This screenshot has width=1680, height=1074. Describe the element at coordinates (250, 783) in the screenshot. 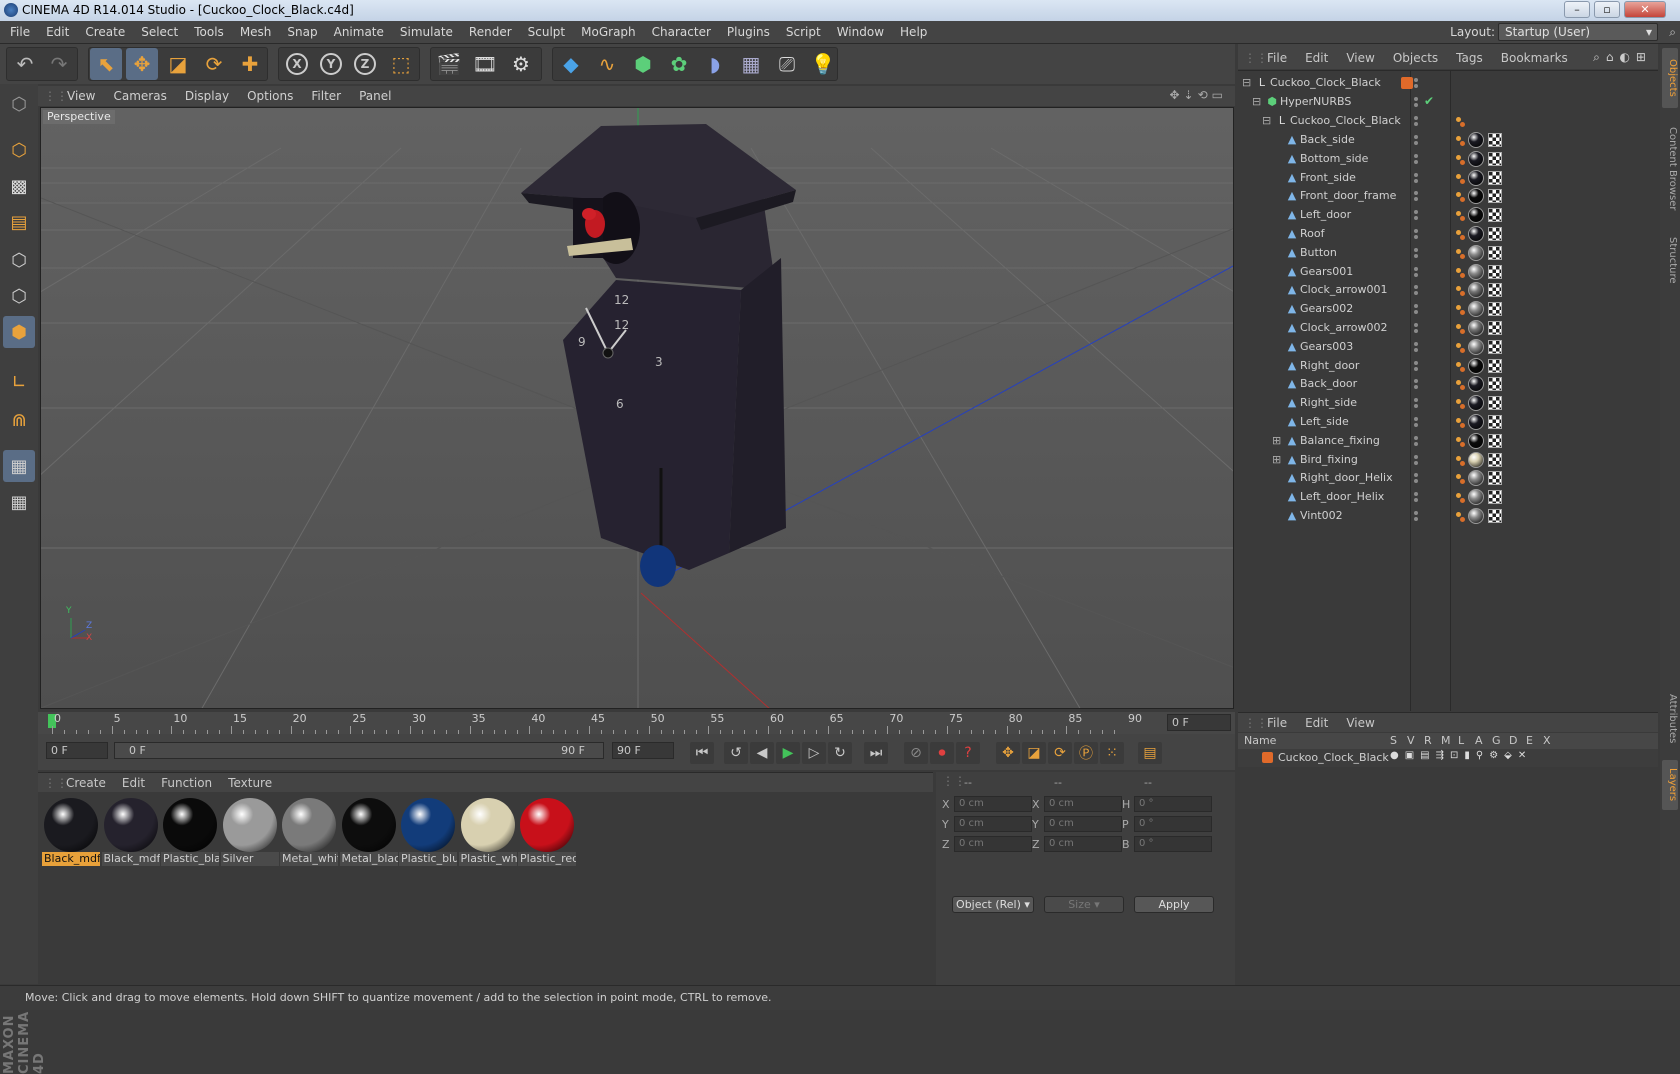

I see `material-menu-texture: Texture` at that location.